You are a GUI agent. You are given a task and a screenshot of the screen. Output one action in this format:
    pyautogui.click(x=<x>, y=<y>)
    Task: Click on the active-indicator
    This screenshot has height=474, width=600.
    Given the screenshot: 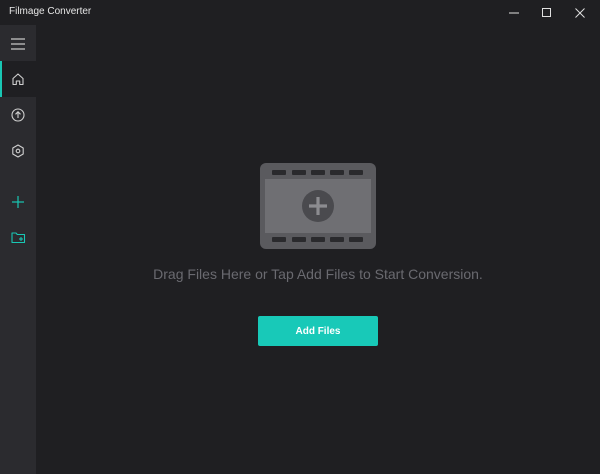 What is the action you would take?
    pyautogui.click(x=1, y=79)
    